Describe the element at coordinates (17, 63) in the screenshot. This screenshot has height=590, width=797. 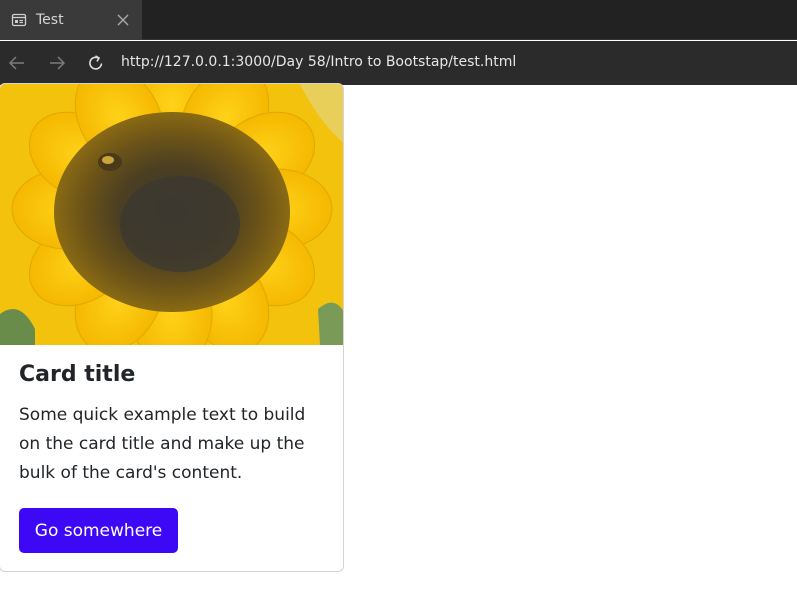
I see `arrow-left-icon` at that location.